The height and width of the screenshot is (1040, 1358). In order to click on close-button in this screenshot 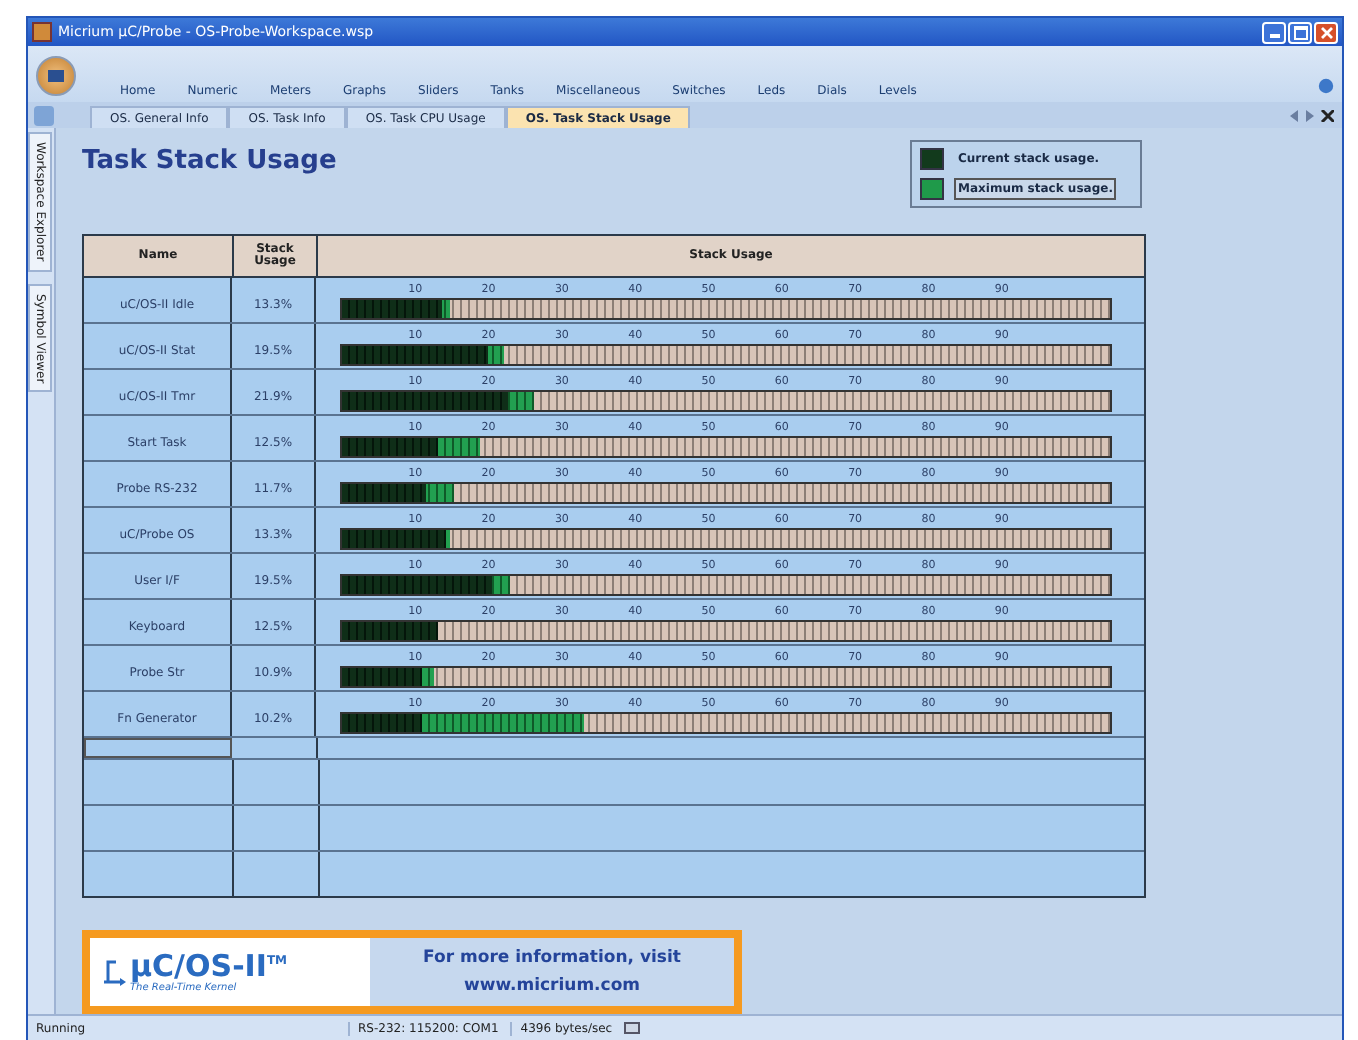, I will do `click(1326, 32)`.